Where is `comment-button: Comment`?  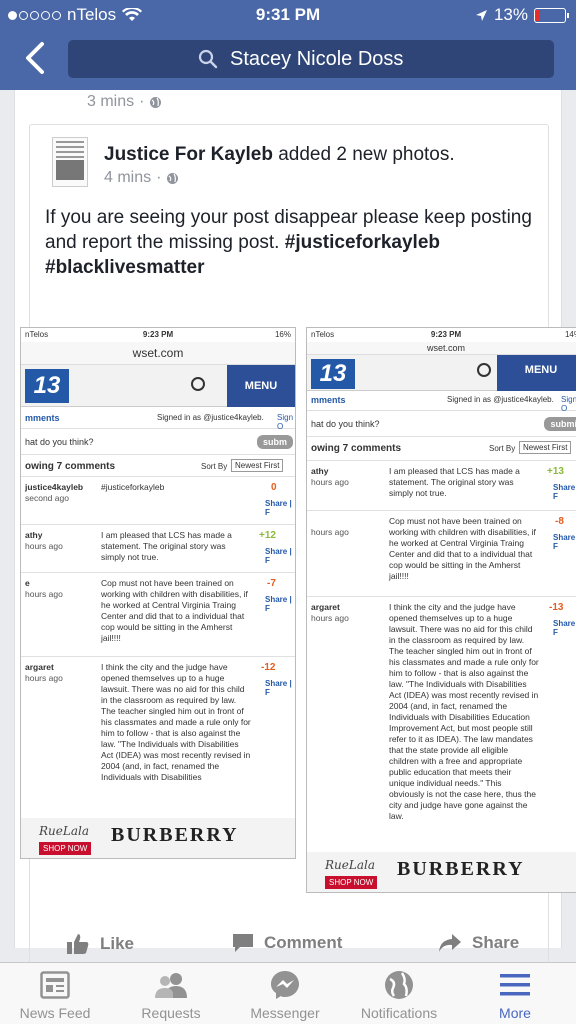 comment-button: Comment is located at coordinates (287, 943).